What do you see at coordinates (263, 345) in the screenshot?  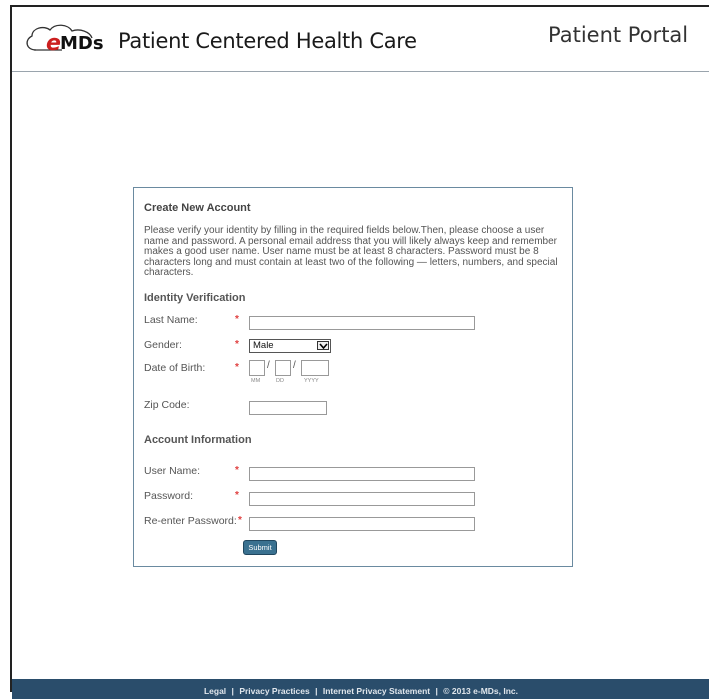 I see `gender-selected-value: Male` at bounding box center [263, 345].